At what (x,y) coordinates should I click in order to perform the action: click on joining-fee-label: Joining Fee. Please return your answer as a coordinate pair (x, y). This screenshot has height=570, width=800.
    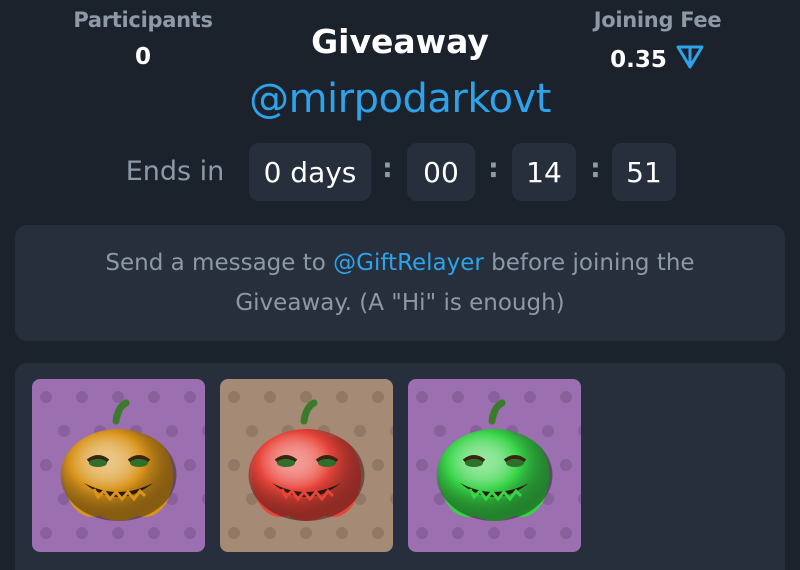
    Looking at the image, I should click on (657, 20).